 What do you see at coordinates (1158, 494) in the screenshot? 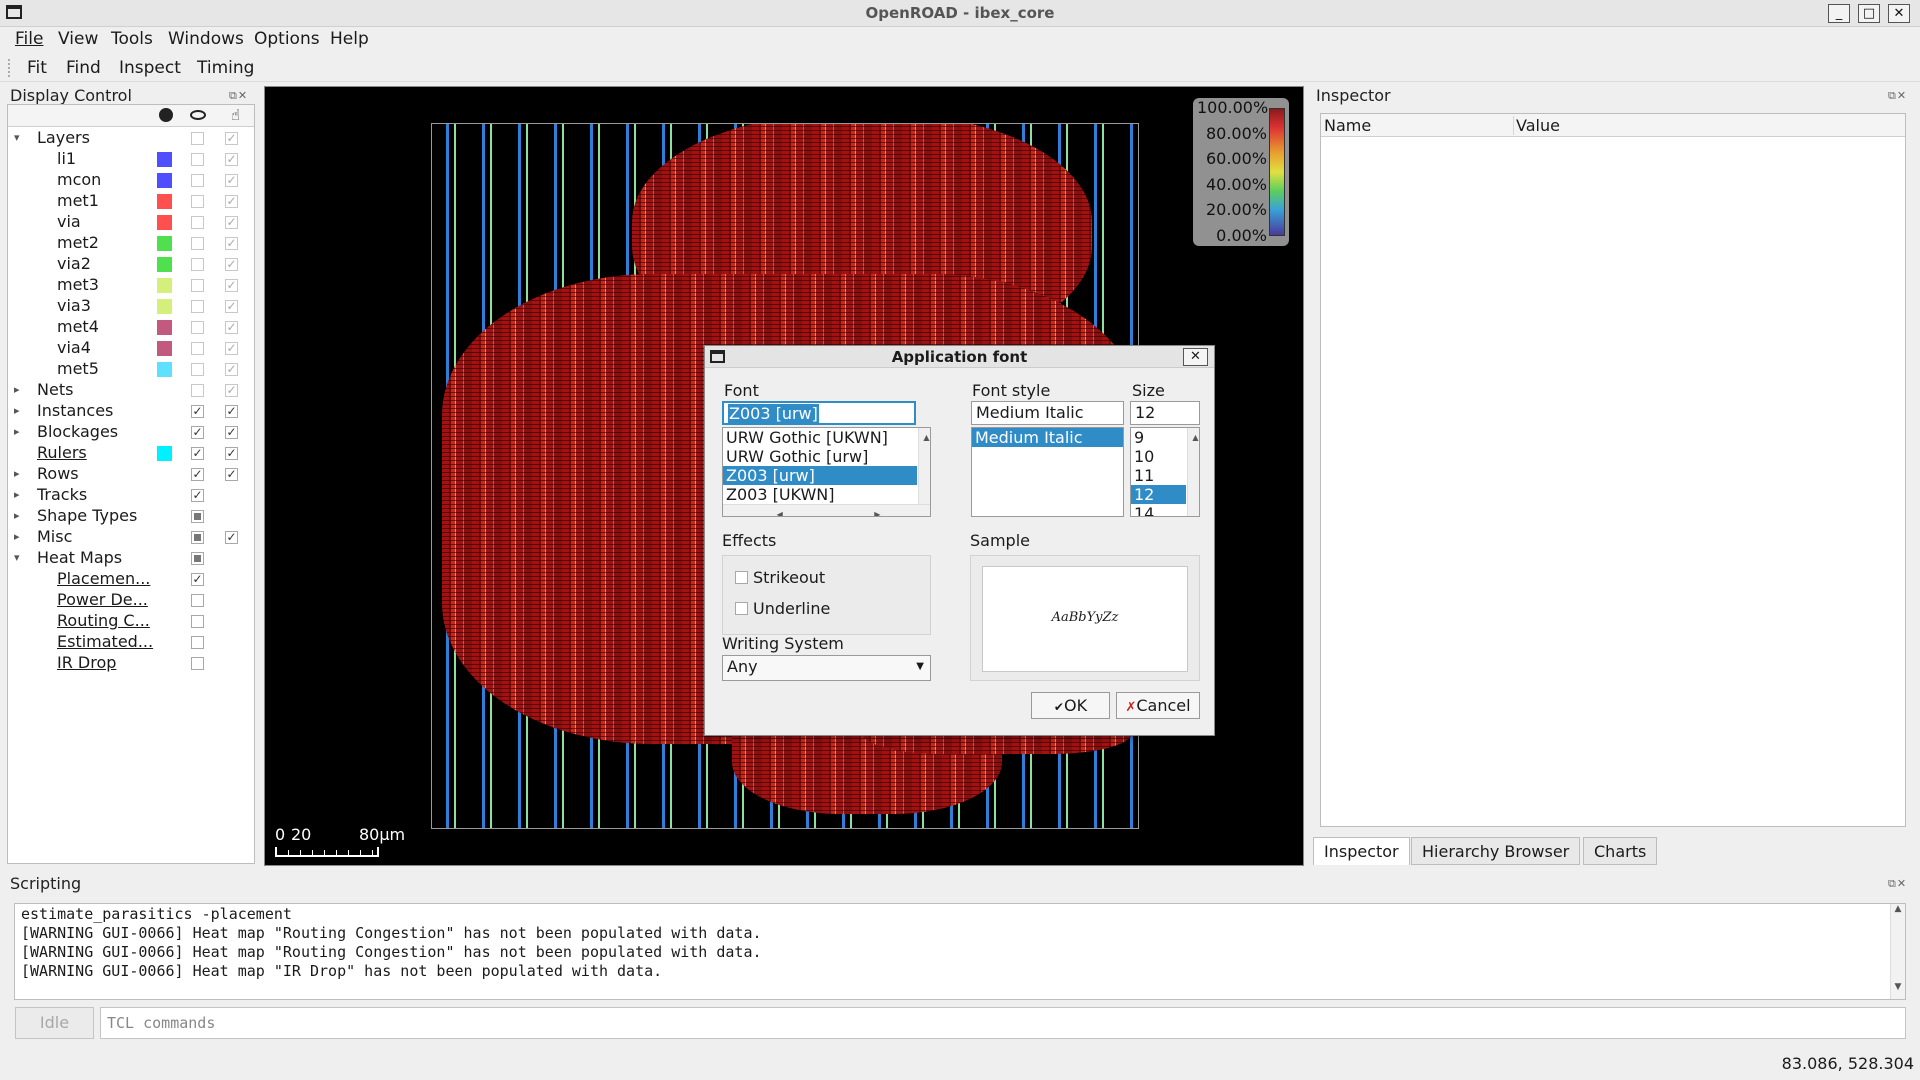
I see `list-item-selected: 12` at bounding box center [1158, 494].